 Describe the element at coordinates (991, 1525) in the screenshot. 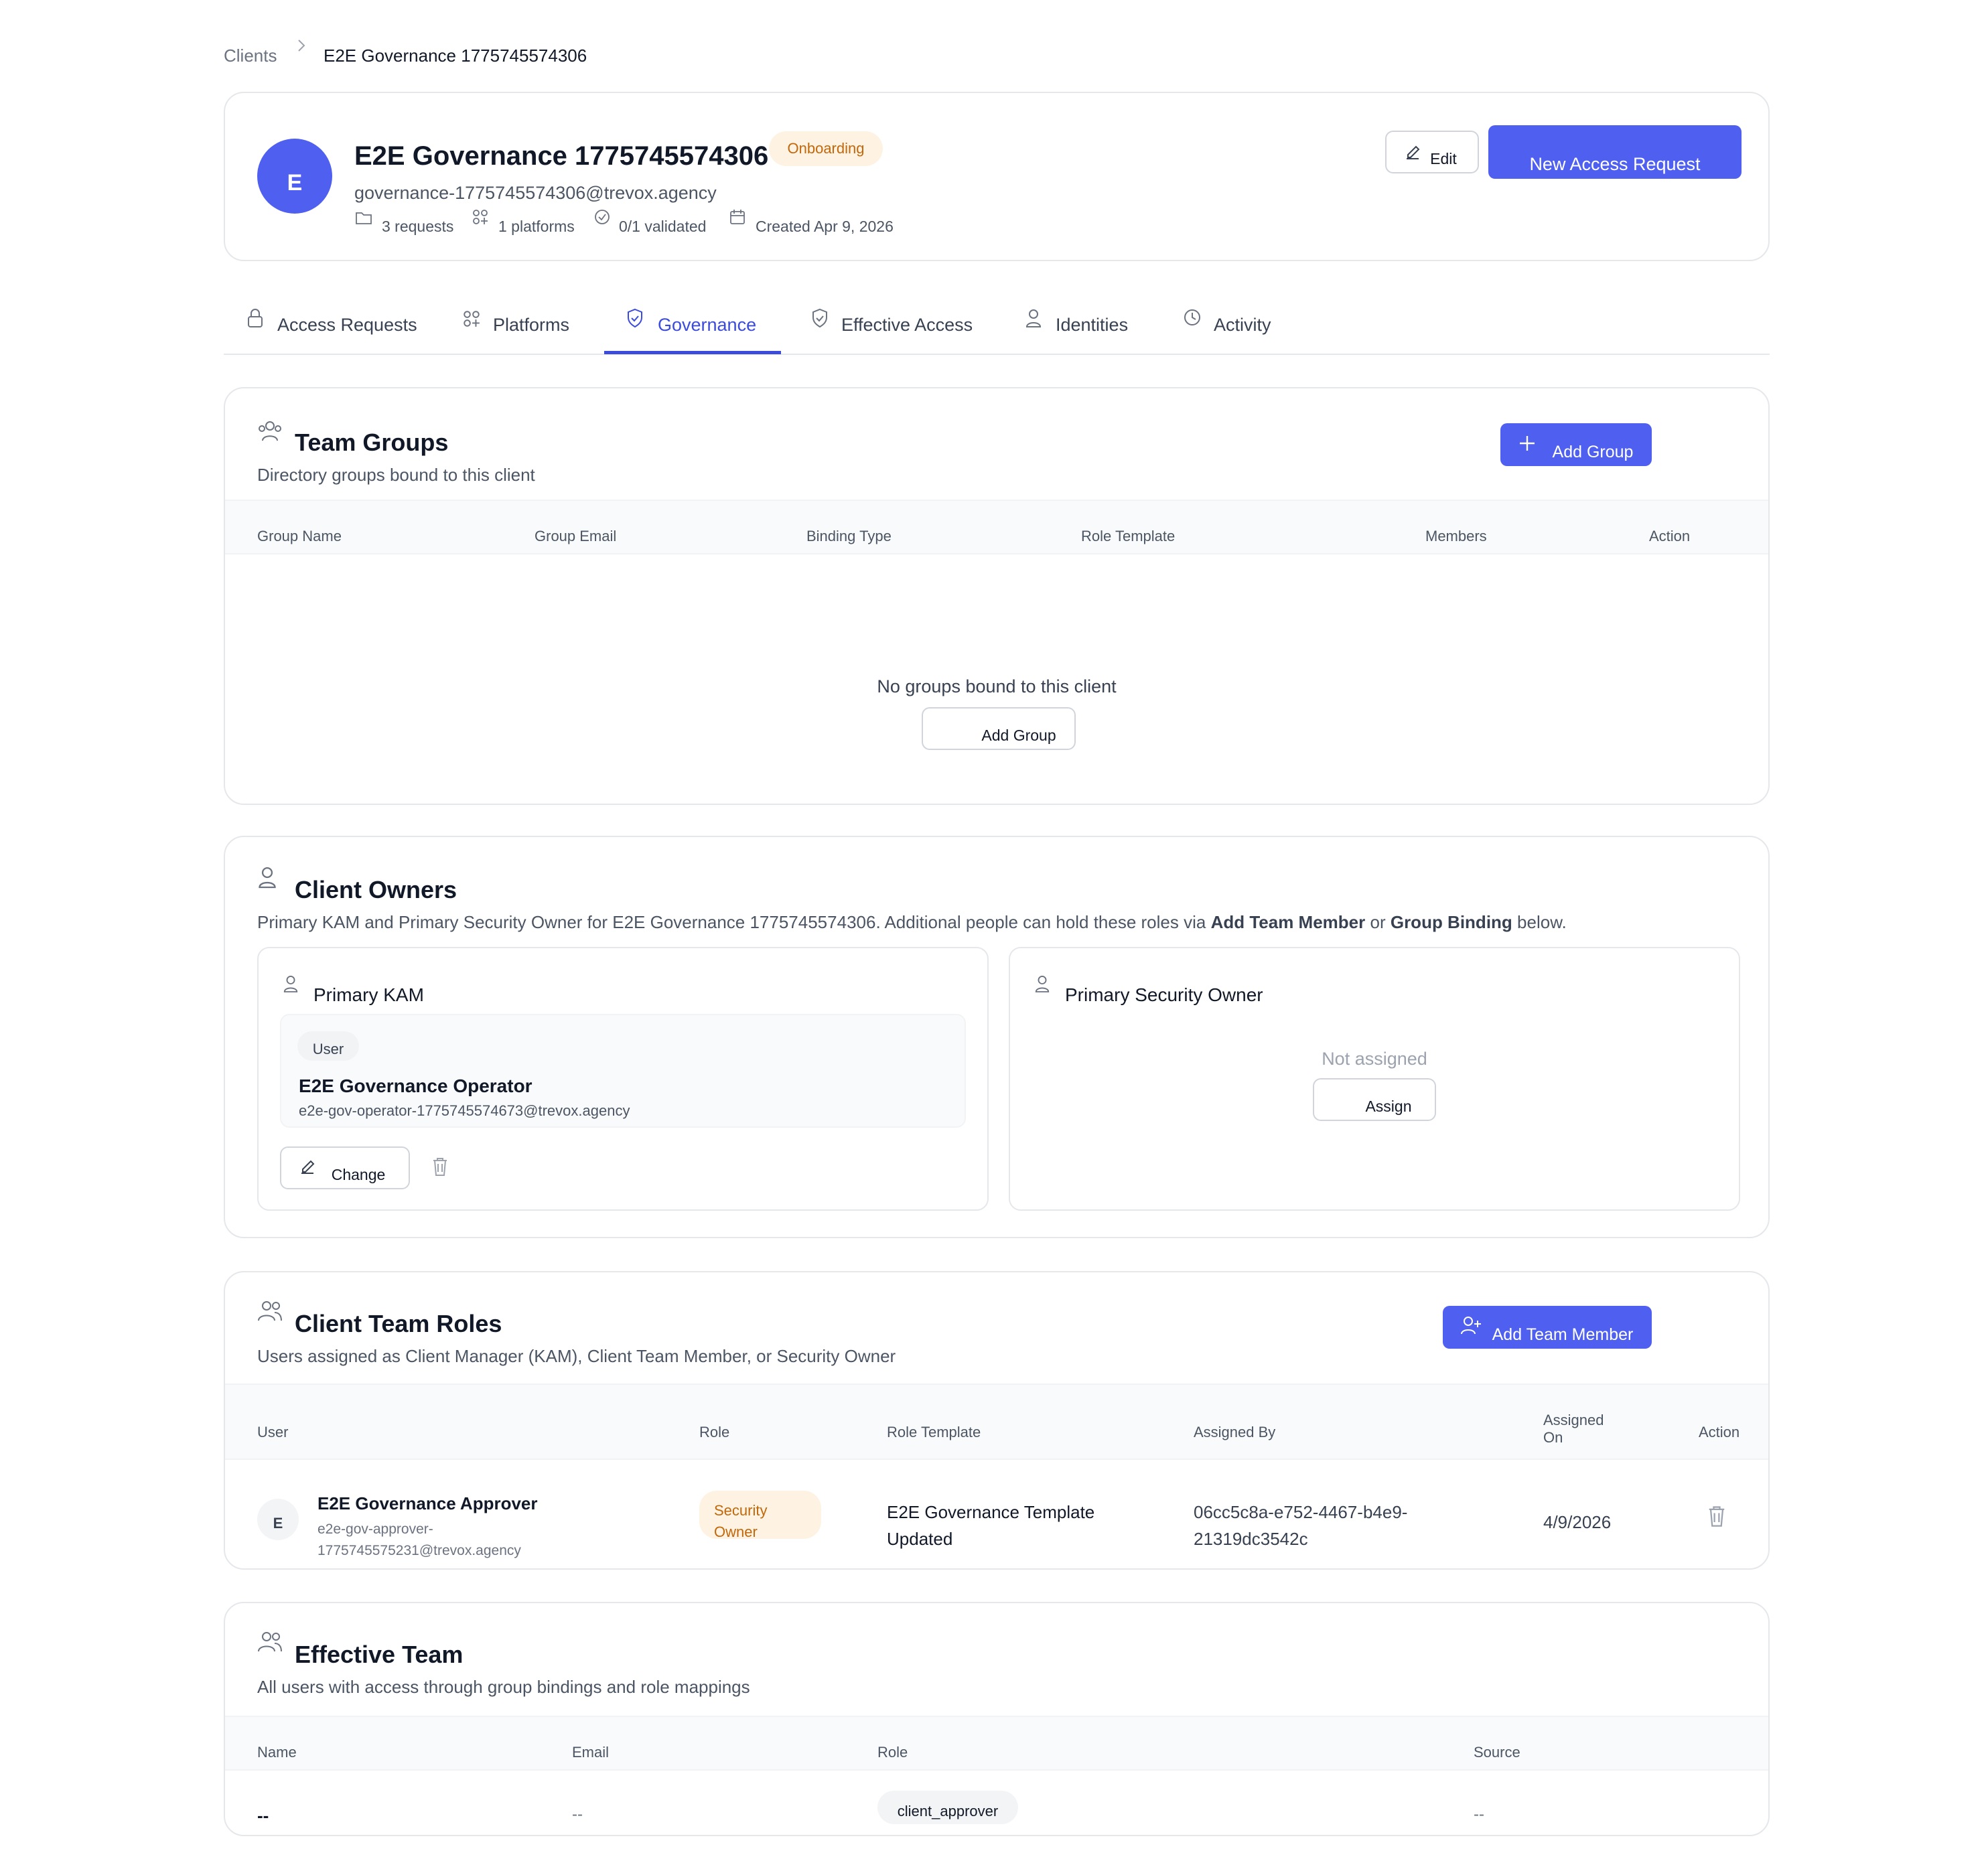

I see `role-template: E2E Governance Template Updated` at that location.